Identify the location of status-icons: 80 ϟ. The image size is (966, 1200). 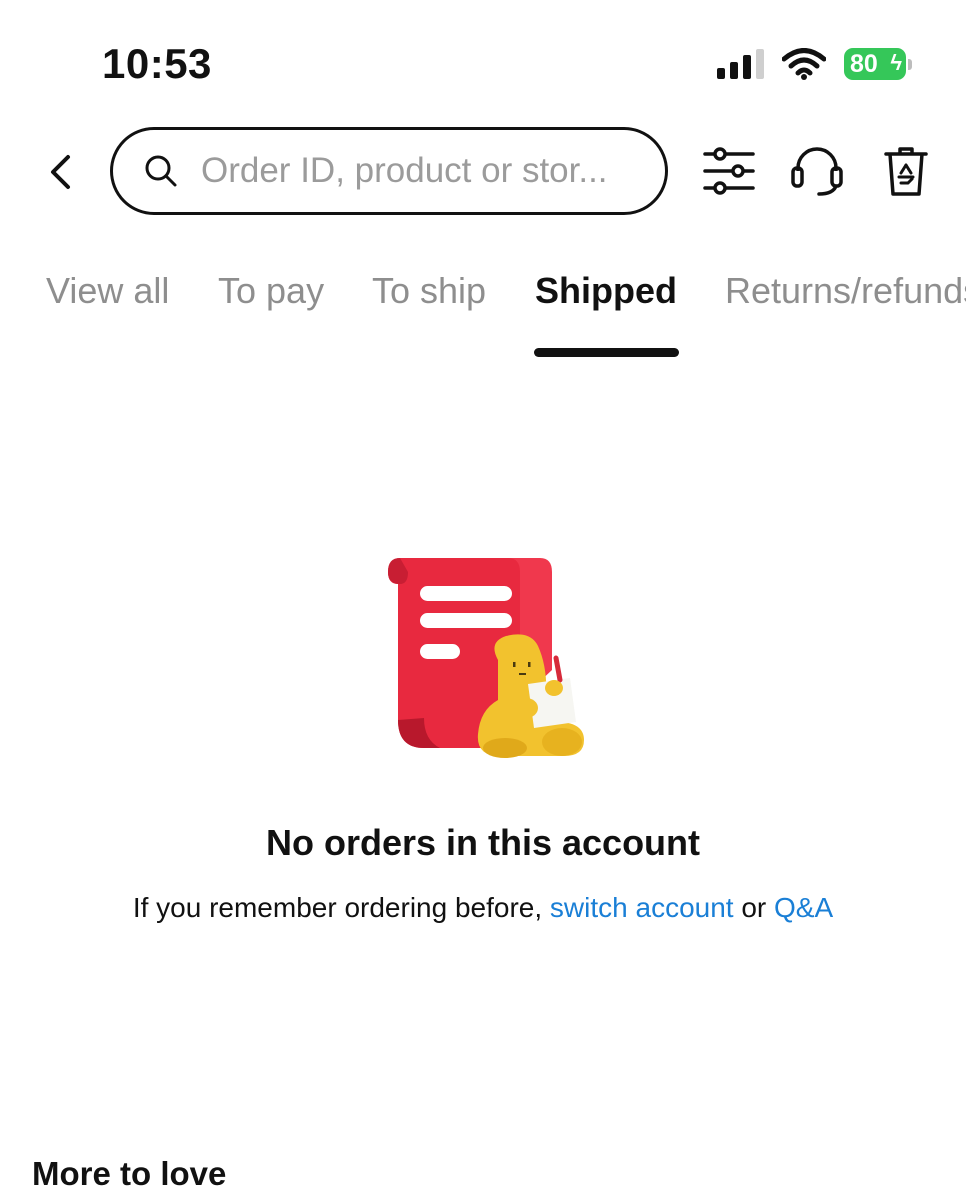
(814, 64).